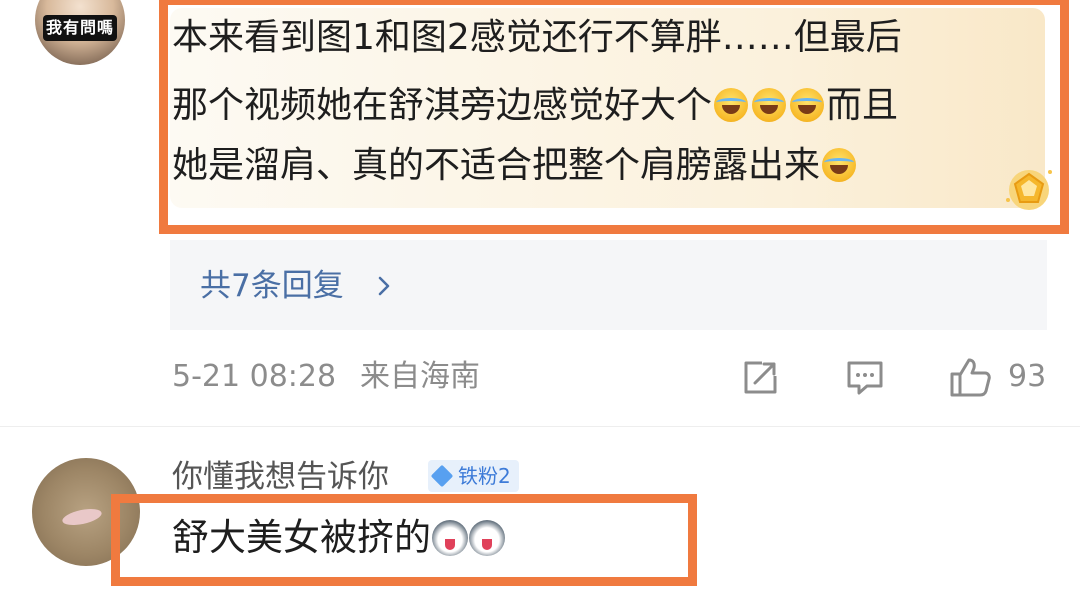 This screenshot has width=1080, height=589. I want to click on comment-timestamp: 5-21 08:28, so click(254, 376).